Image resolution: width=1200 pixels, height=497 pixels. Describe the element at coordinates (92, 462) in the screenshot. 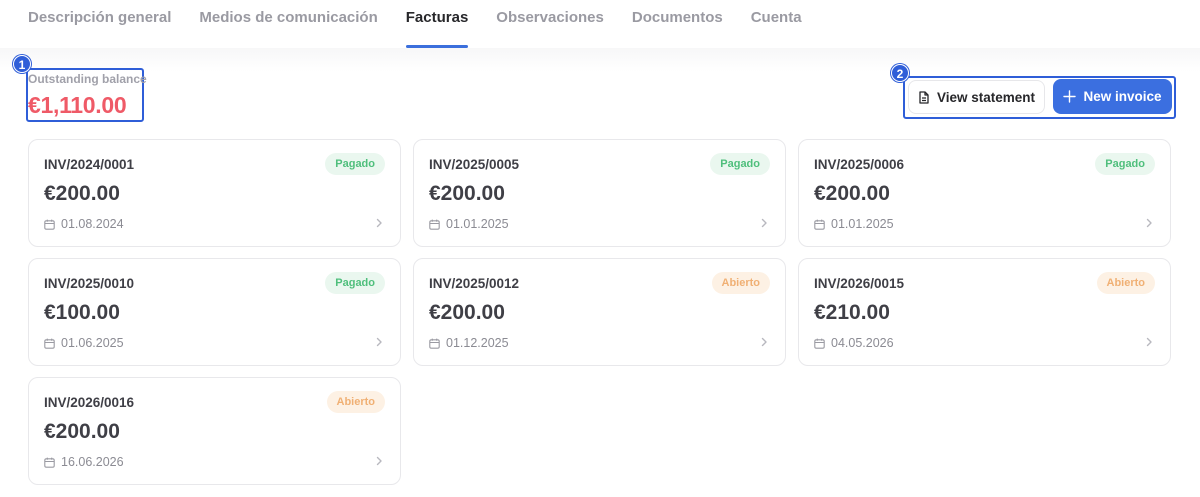

I see `invoice-date: 16.06.2026` at that location.